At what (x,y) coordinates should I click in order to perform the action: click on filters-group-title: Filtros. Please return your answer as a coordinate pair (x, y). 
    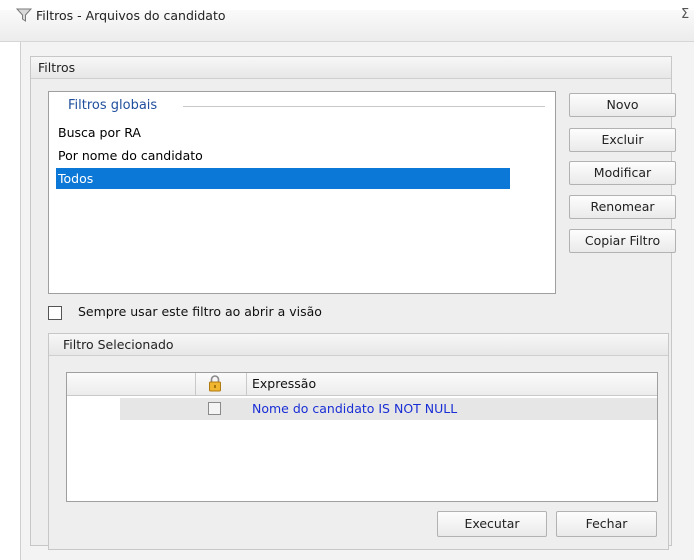
    Looking at the image, I should click on (57, 67).